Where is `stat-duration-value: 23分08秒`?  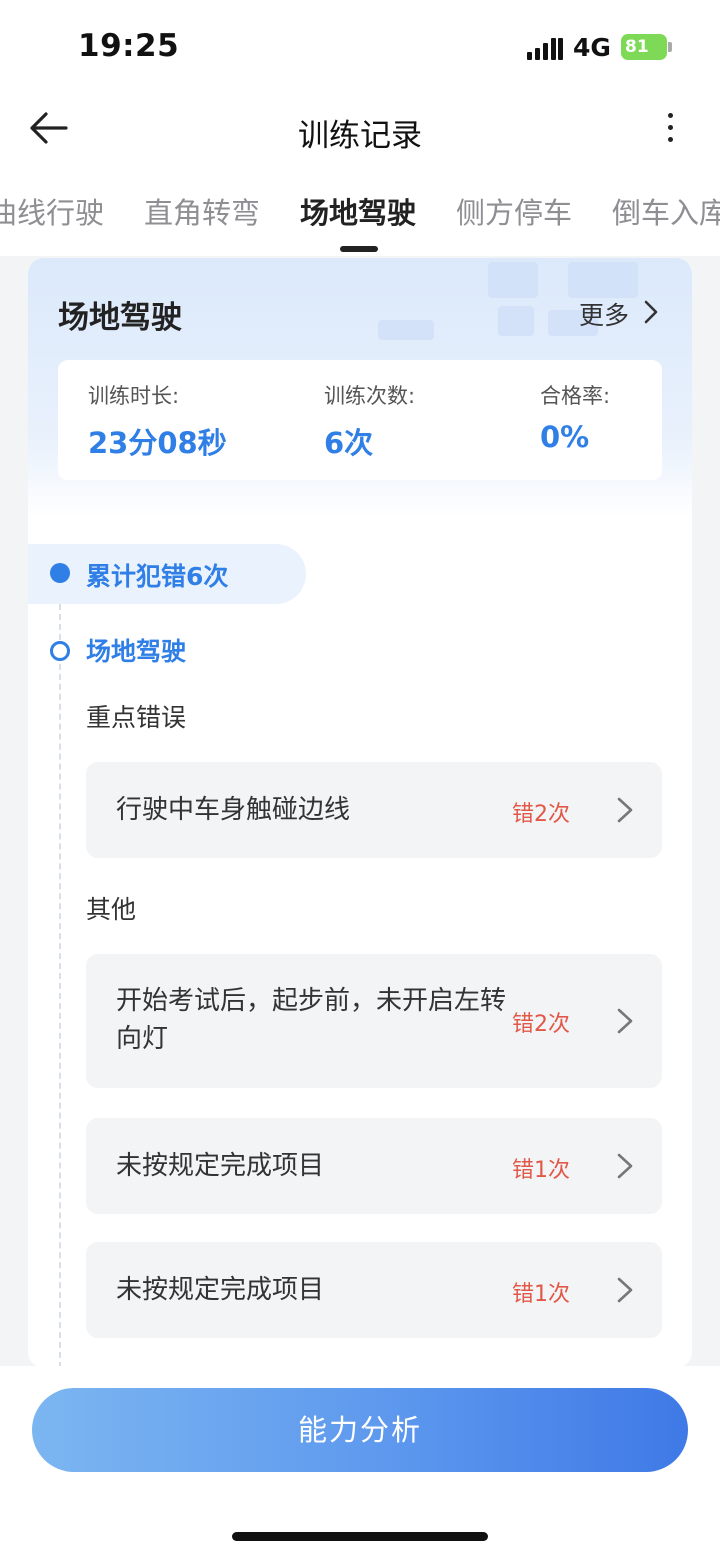
stat-duration-value: 23分08秒 is located at coordinates (157, 443).